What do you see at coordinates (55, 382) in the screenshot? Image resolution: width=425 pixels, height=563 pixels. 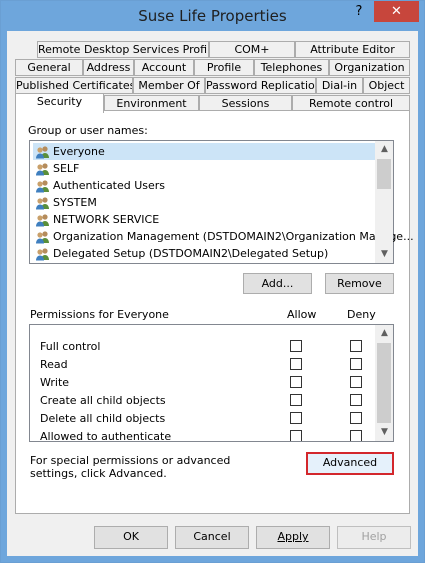 I see `permission-name: Write` at bounding box center [55, 382].